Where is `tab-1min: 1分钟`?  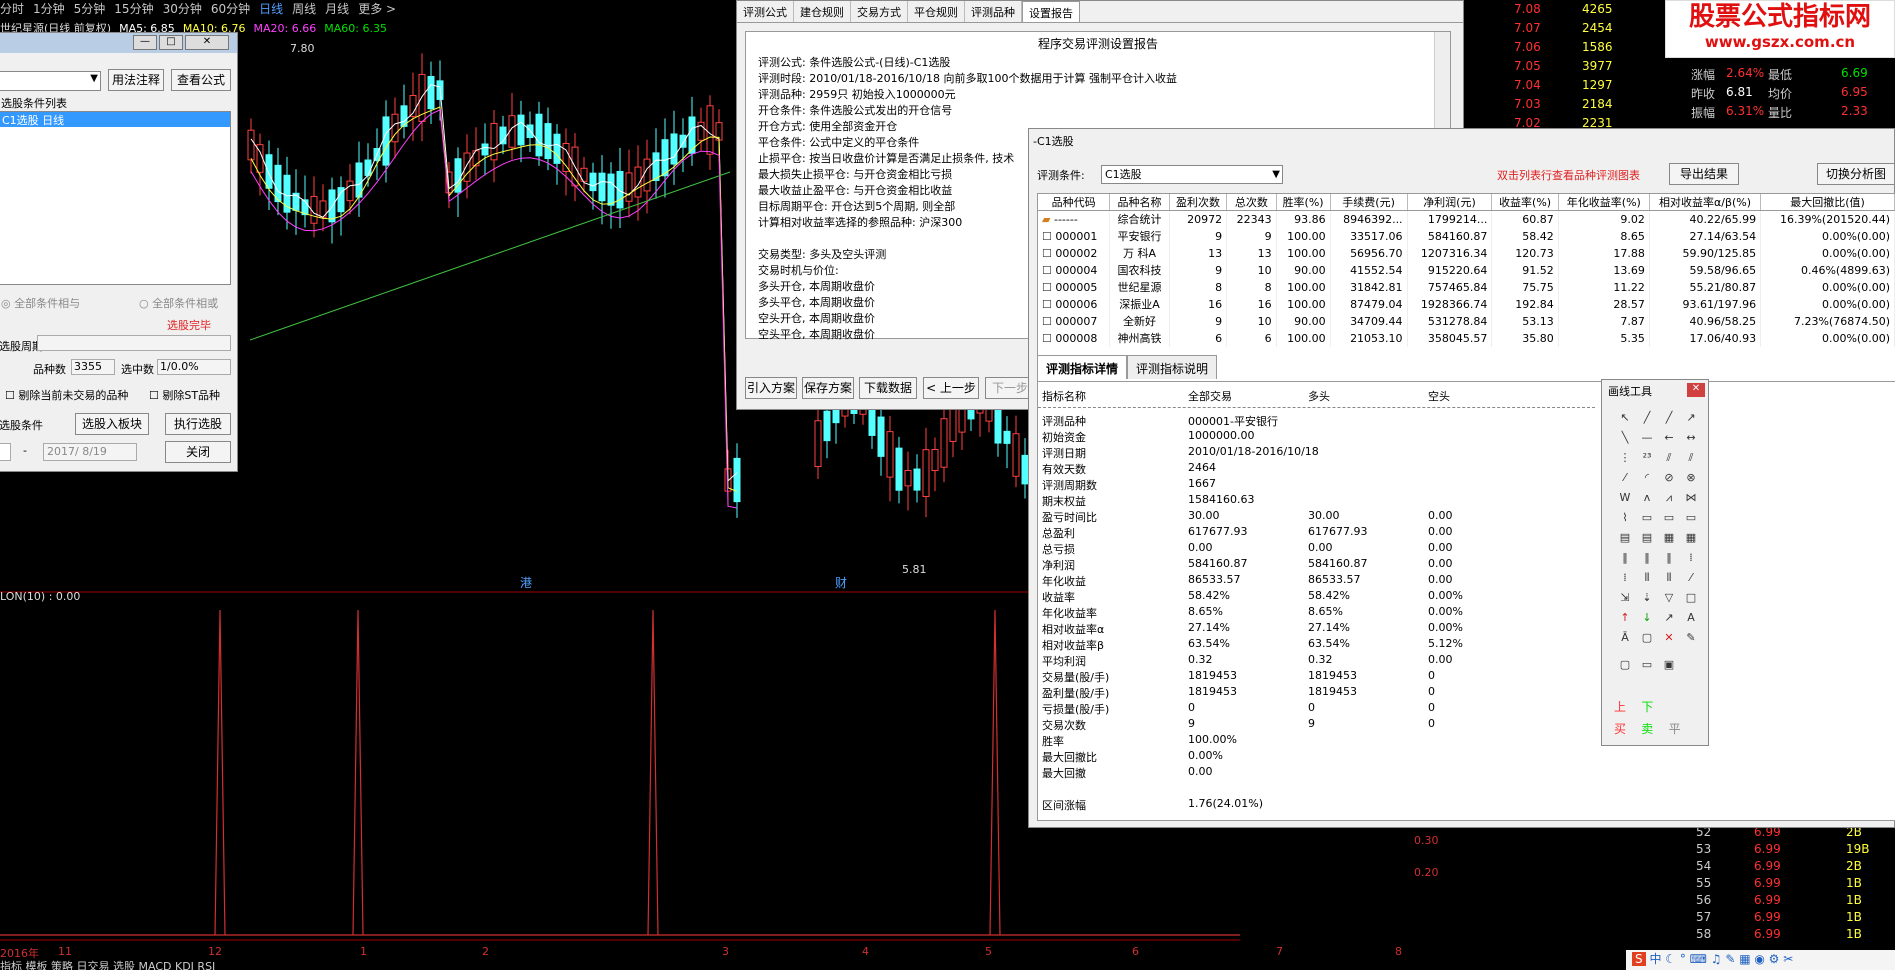 tab-1min: 1分钟 is located at coordinates (49, 9).